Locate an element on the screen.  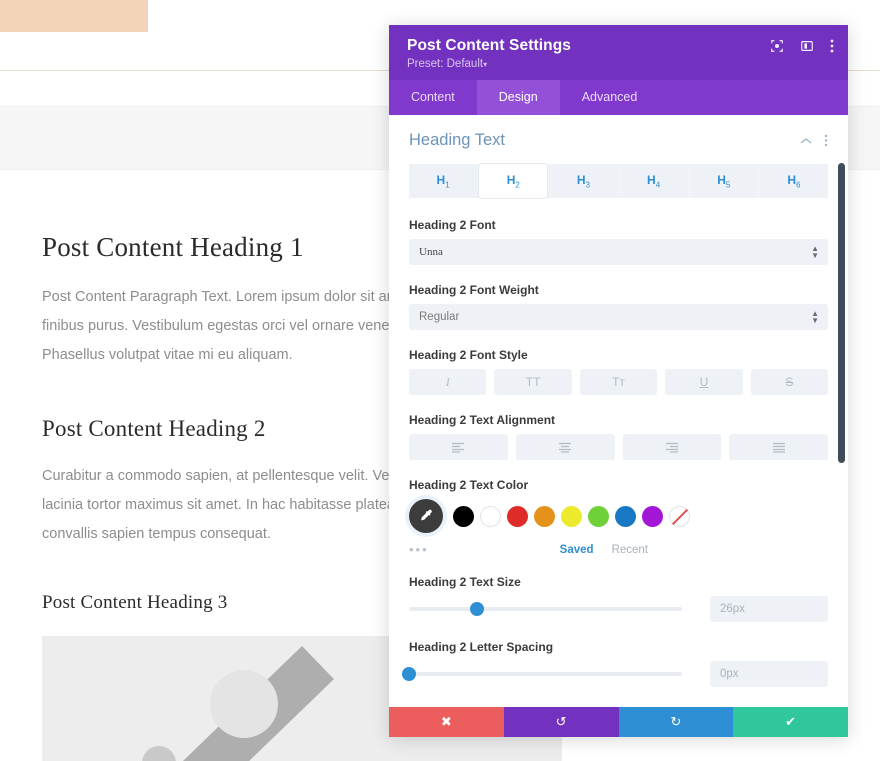
swatch-orange is located at coordinates (544, 516).